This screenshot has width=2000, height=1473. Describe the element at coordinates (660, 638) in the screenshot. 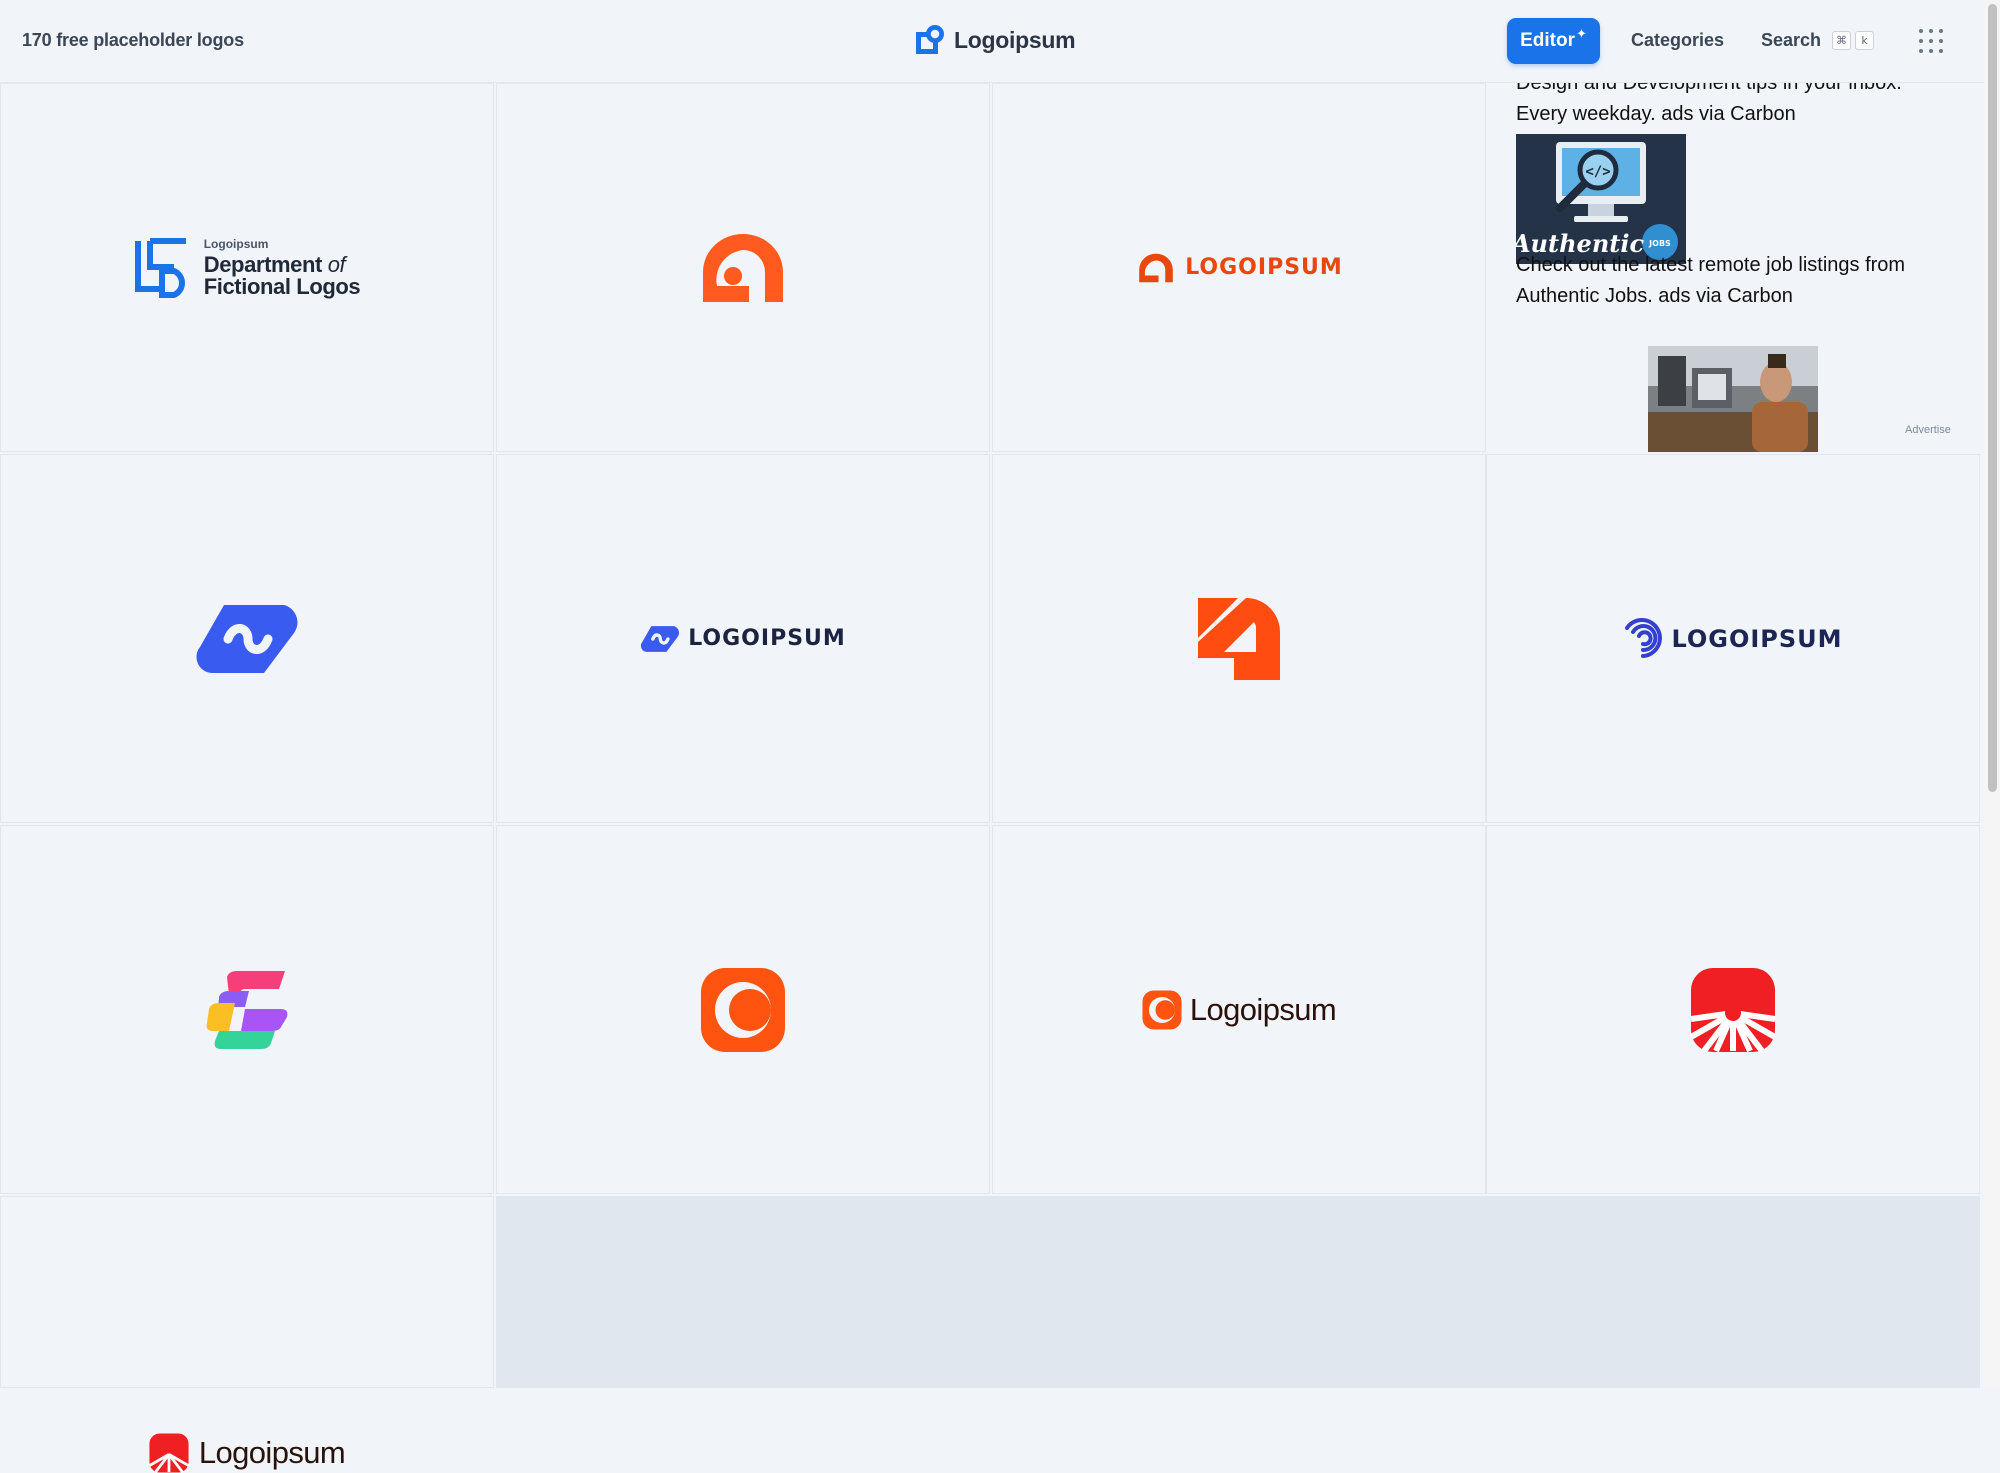

I see `loop-small-icon` at that location.